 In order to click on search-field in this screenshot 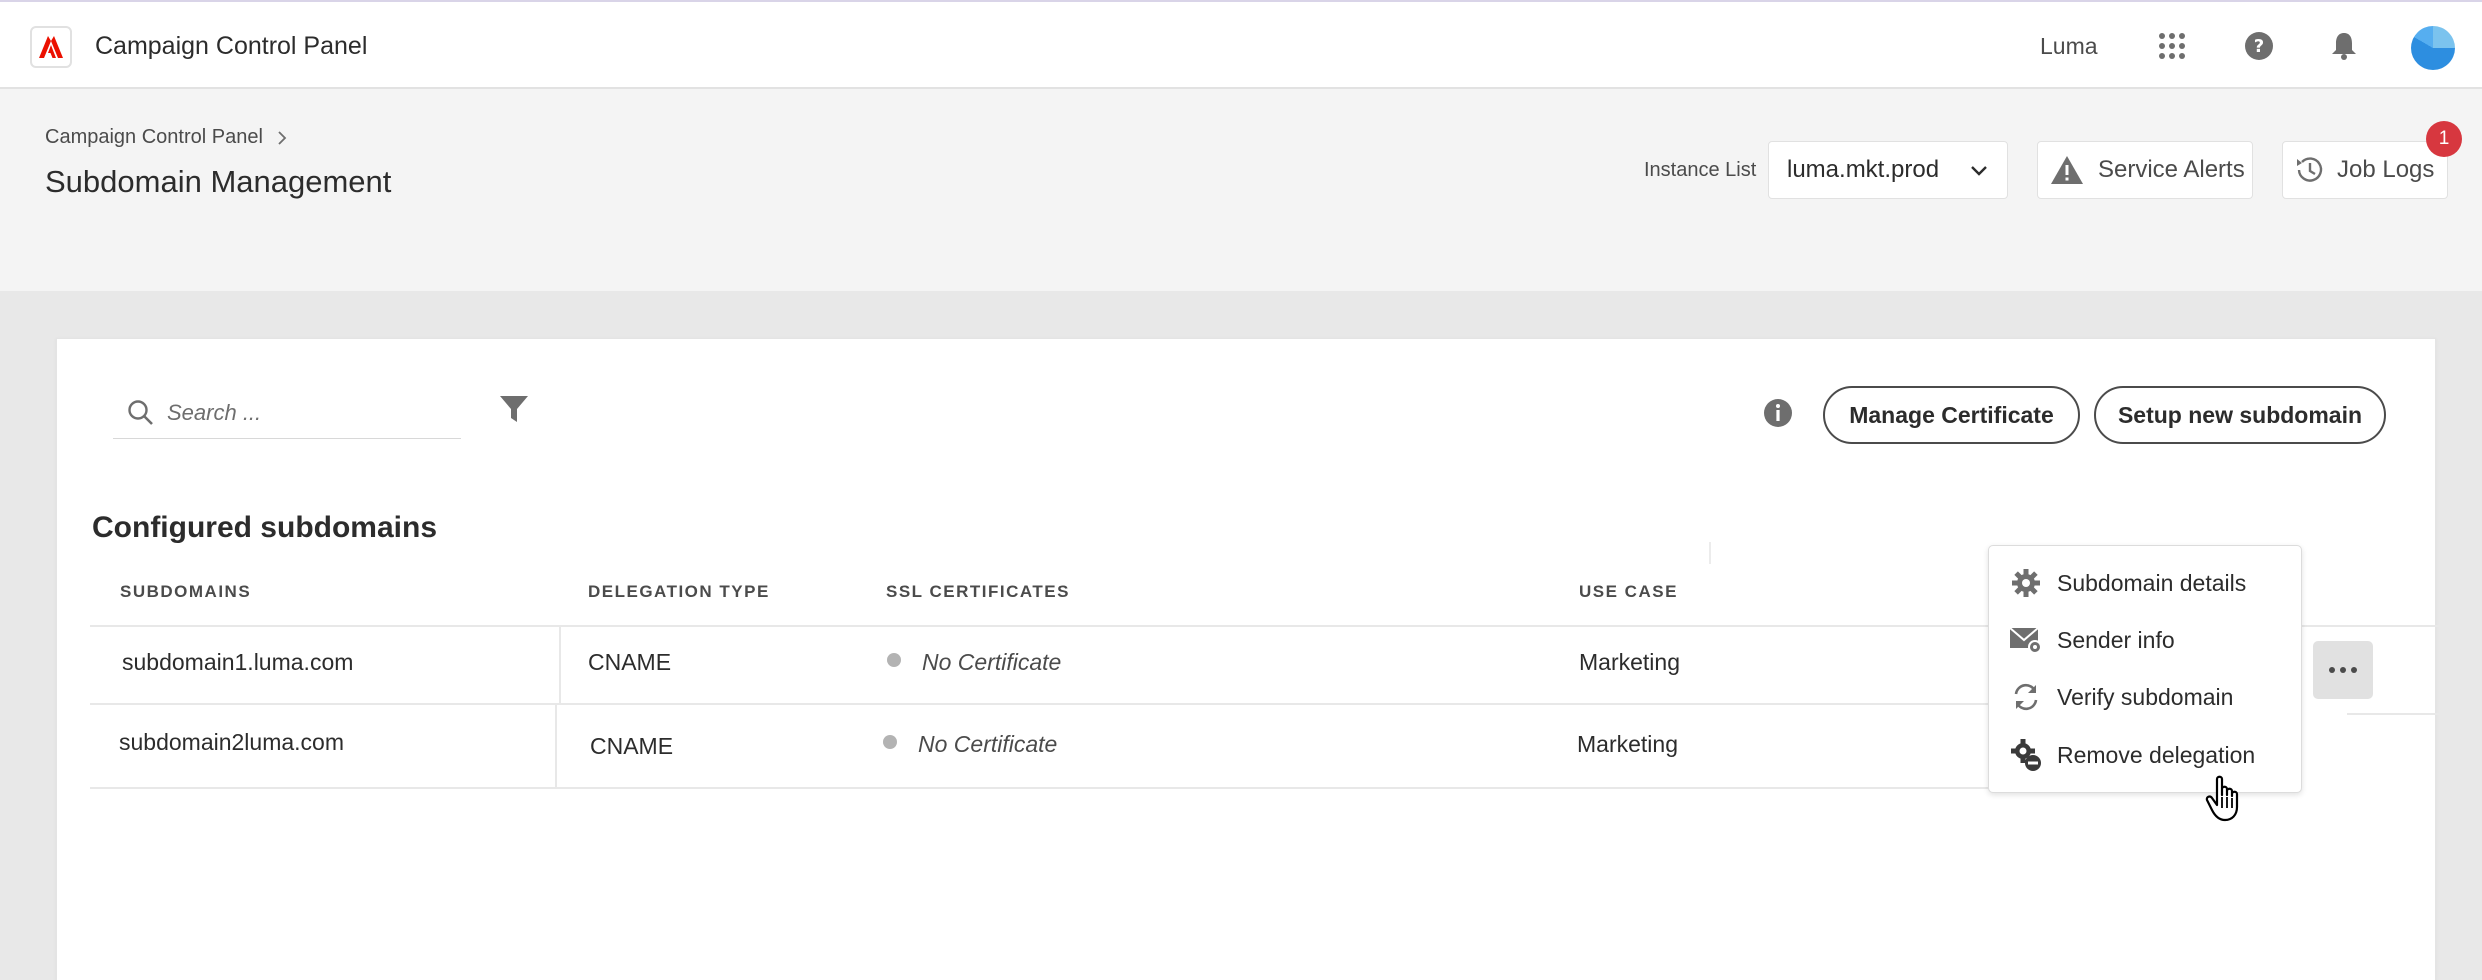, I will do `click(287, 413)`.